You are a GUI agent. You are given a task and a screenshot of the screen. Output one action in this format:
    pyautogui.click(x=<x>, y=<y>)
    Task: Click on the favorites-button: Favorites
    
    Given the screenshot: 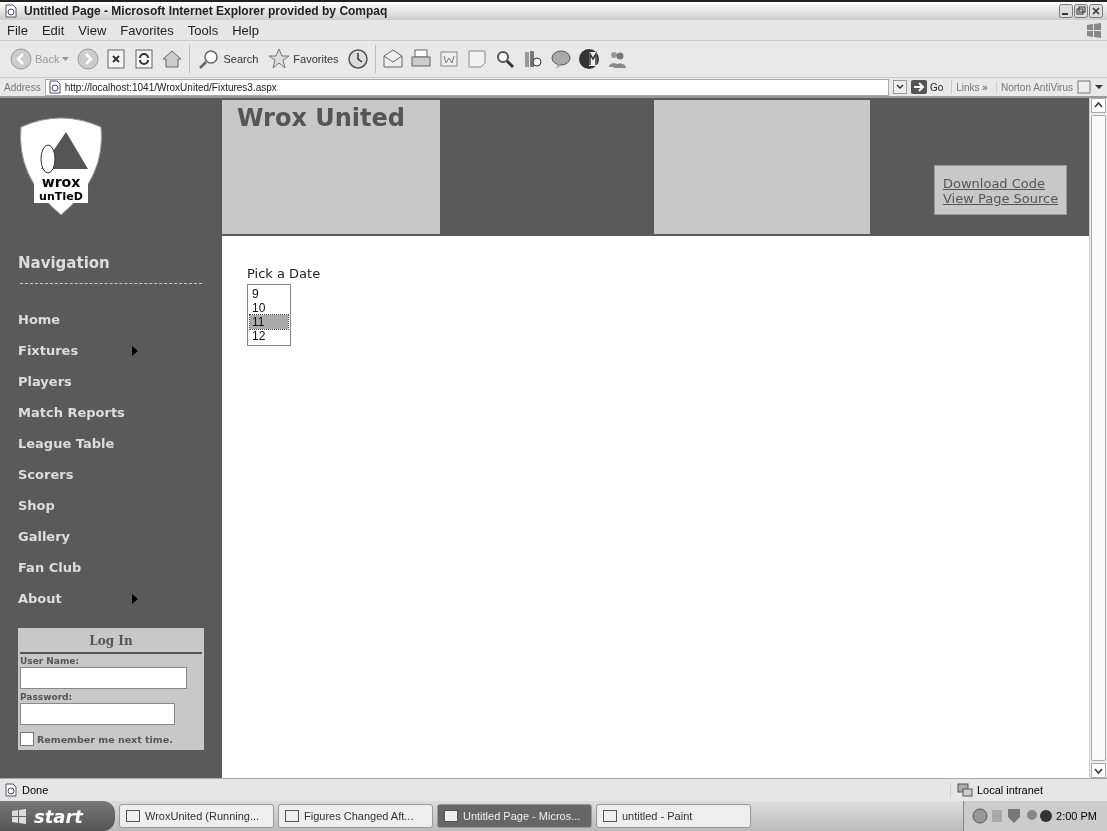 What is the action you would take?
    pyautogui.click(x=303, y=59)
    